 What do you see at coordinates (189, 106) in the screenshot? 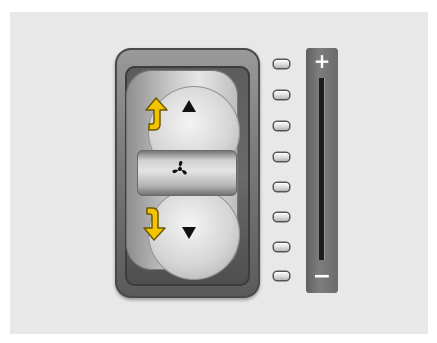
I see `up-triangle-icon` at bounding box center [189, 106].